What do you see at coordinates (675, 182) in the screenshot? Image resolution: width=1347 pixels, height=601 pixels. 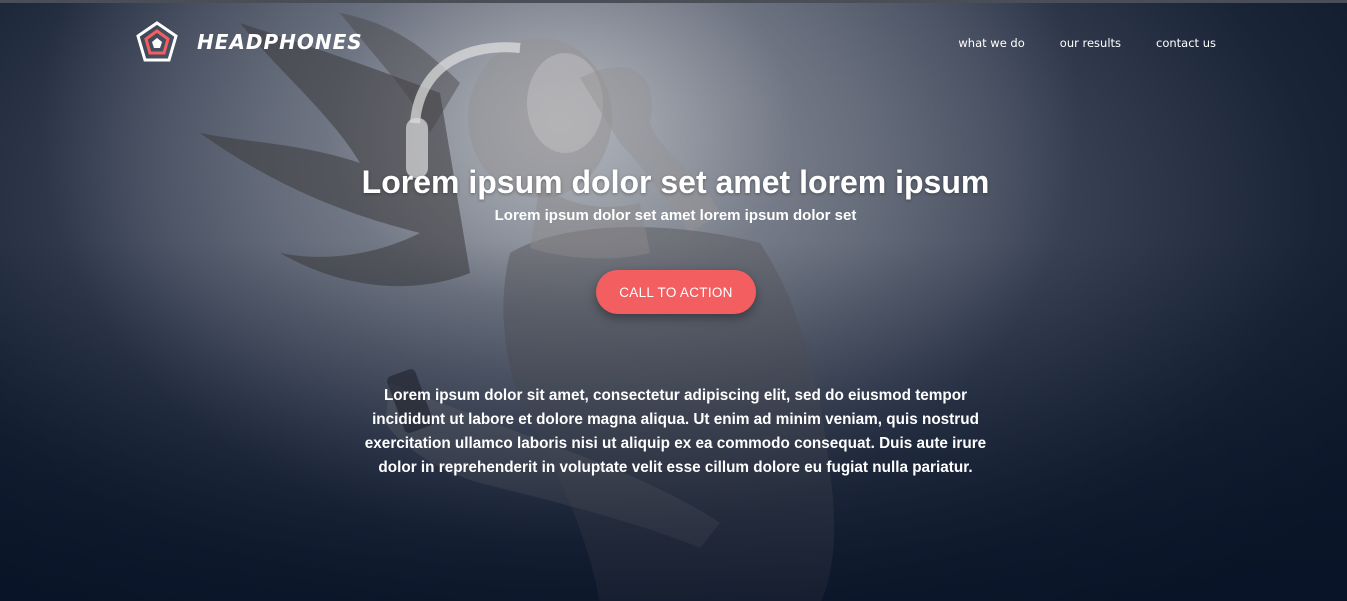 I see `hero-headline: Lorem ipsum dolor set amet lorem ipsum` at bounding box center [675, 182].